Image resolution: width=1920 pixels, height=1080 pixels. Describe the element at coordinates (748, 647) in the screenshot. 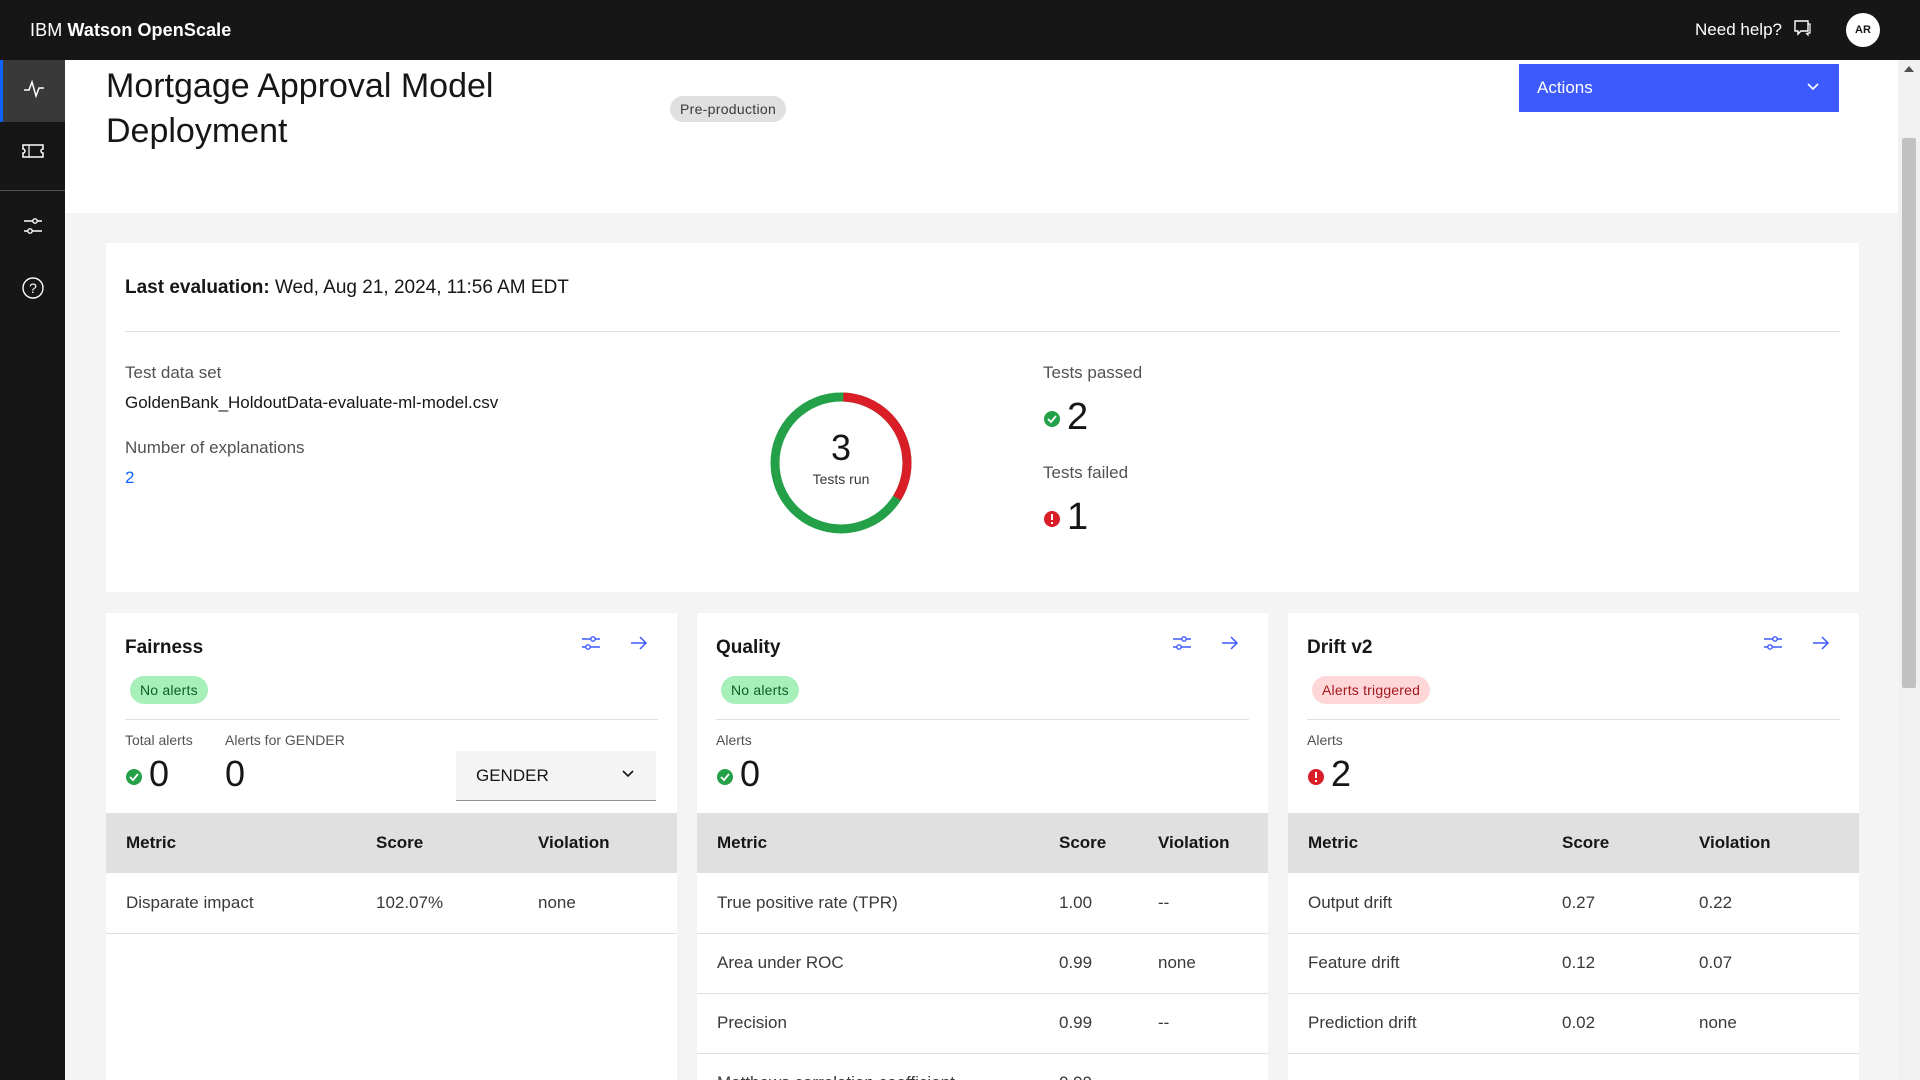

I see `card-title: Quality` at that location.